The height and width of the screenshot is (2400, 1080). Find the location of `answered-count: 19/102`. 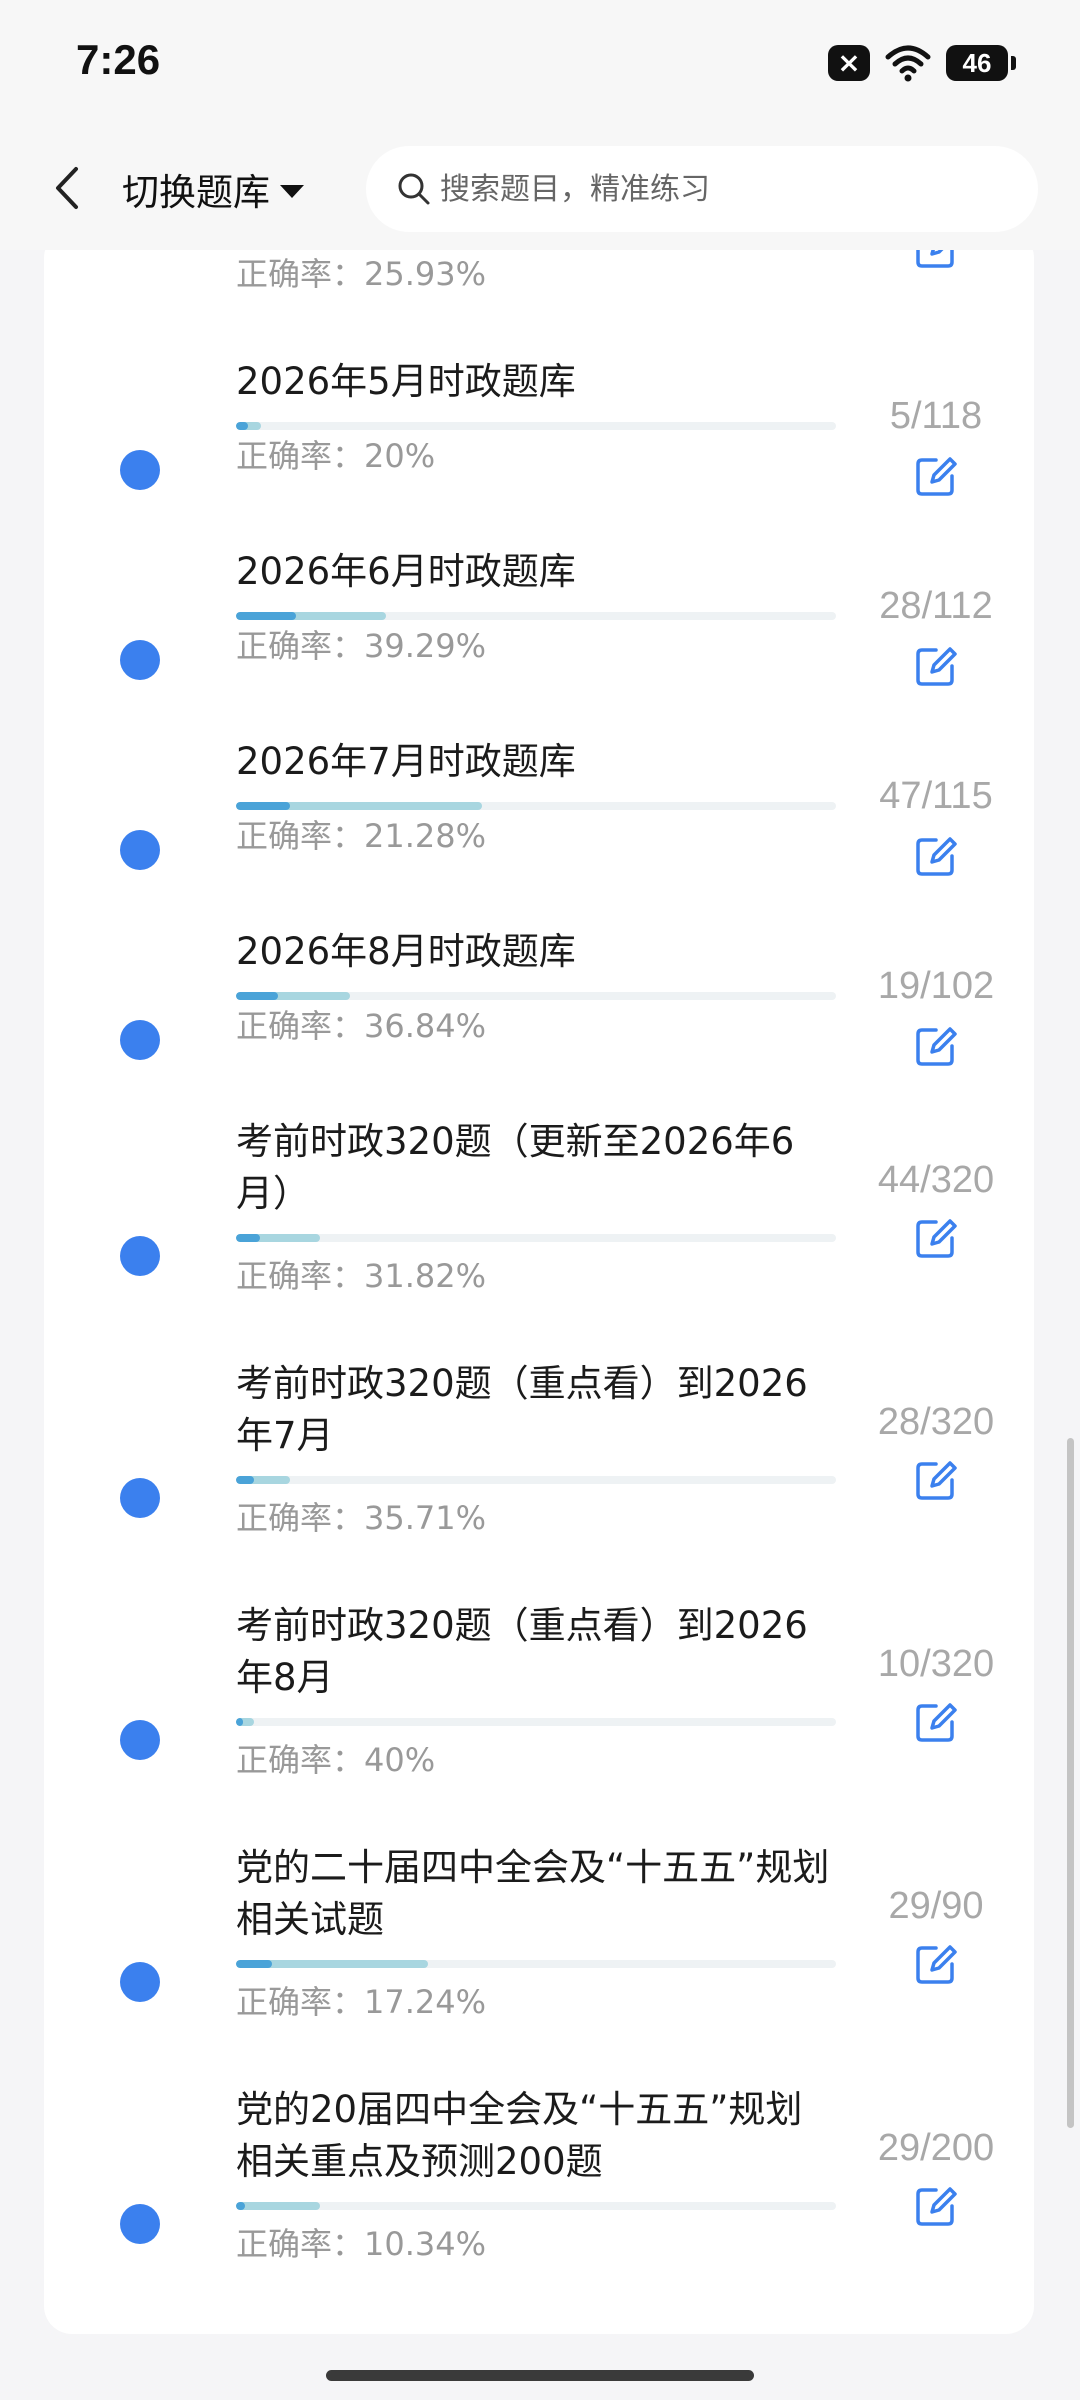

answered-count: 19/102 is located at coordinates (936, 986).